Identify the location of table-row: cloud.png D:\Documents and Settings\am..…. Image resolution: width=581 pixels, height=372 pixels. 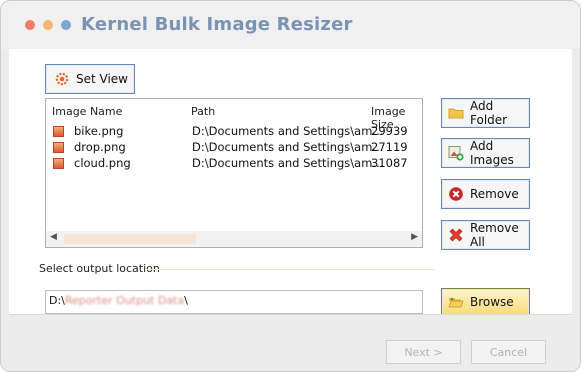
(234, 164).